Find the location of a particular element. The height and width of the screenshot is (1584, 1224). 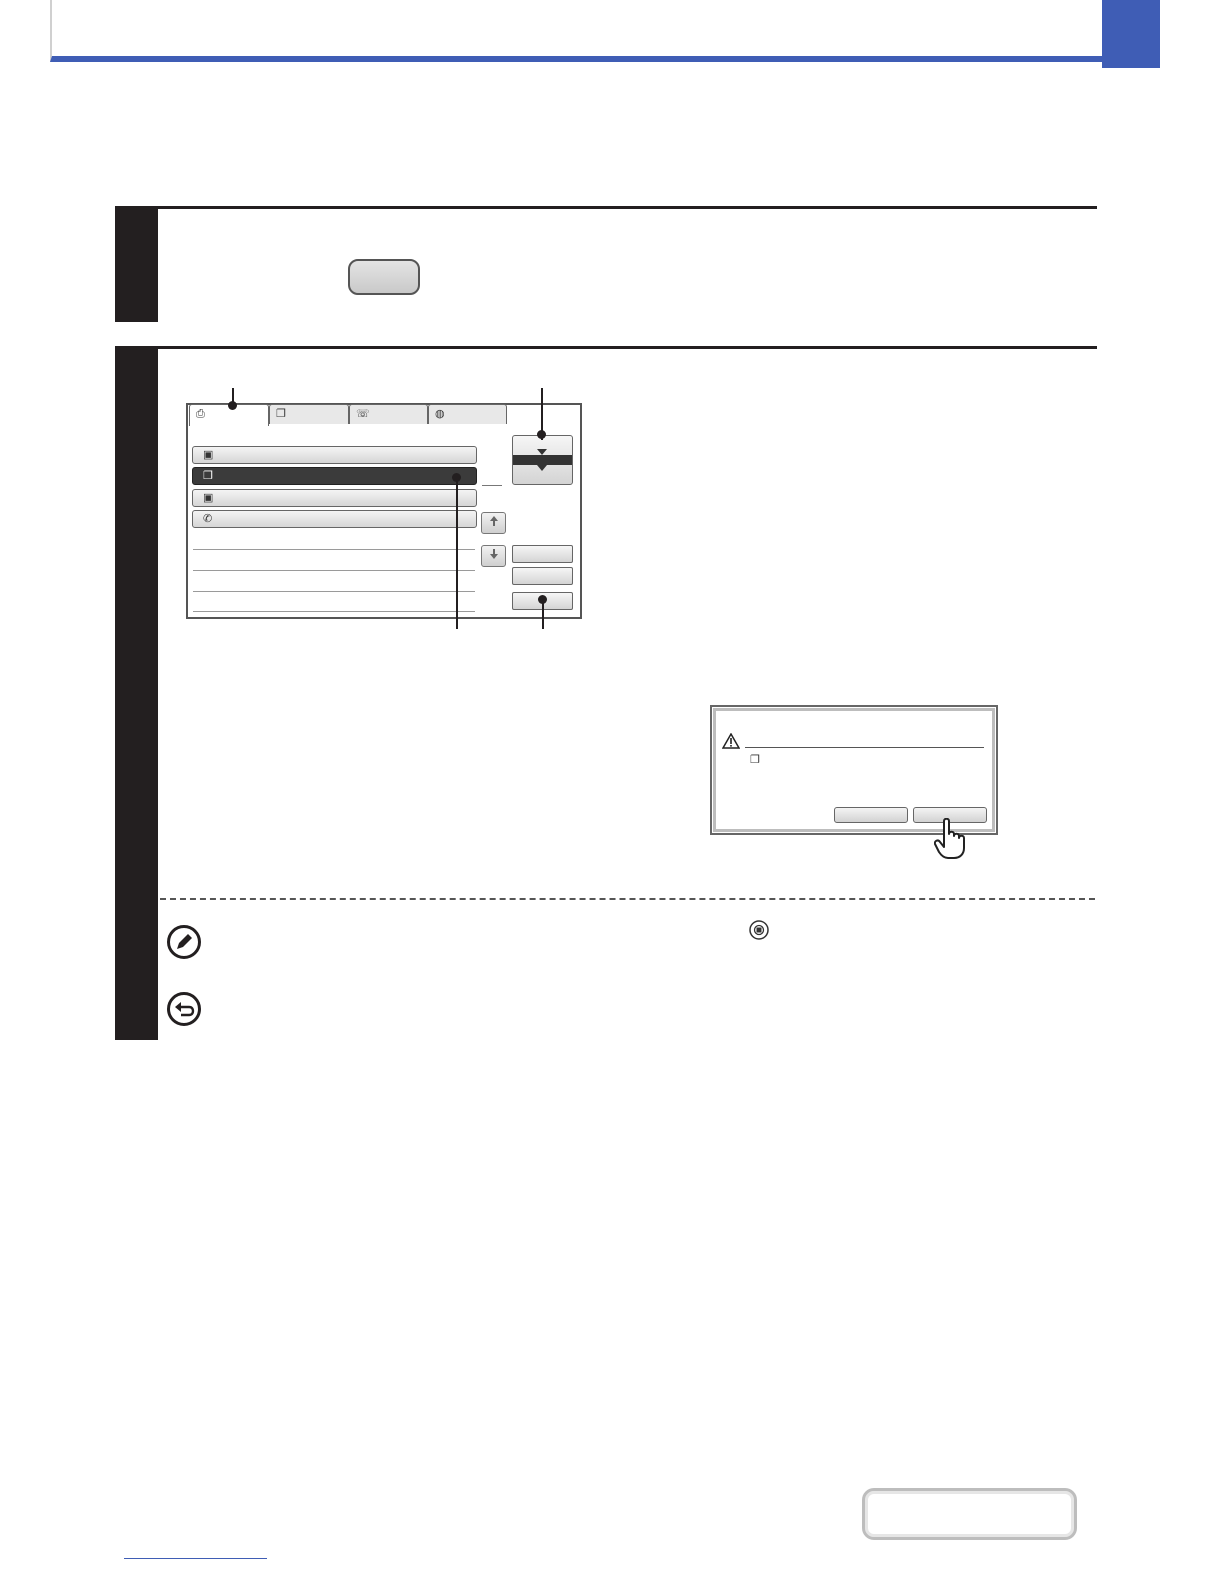

footer-link is located at coordinates (195, 1558).